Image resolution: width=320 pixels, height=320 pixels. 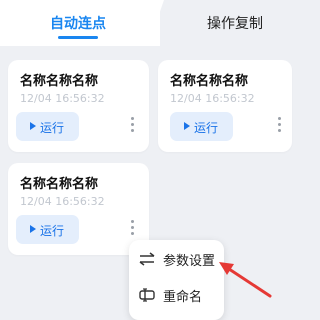 I want to click on menu-item-label: 重命名, so click(x=183, y=297).